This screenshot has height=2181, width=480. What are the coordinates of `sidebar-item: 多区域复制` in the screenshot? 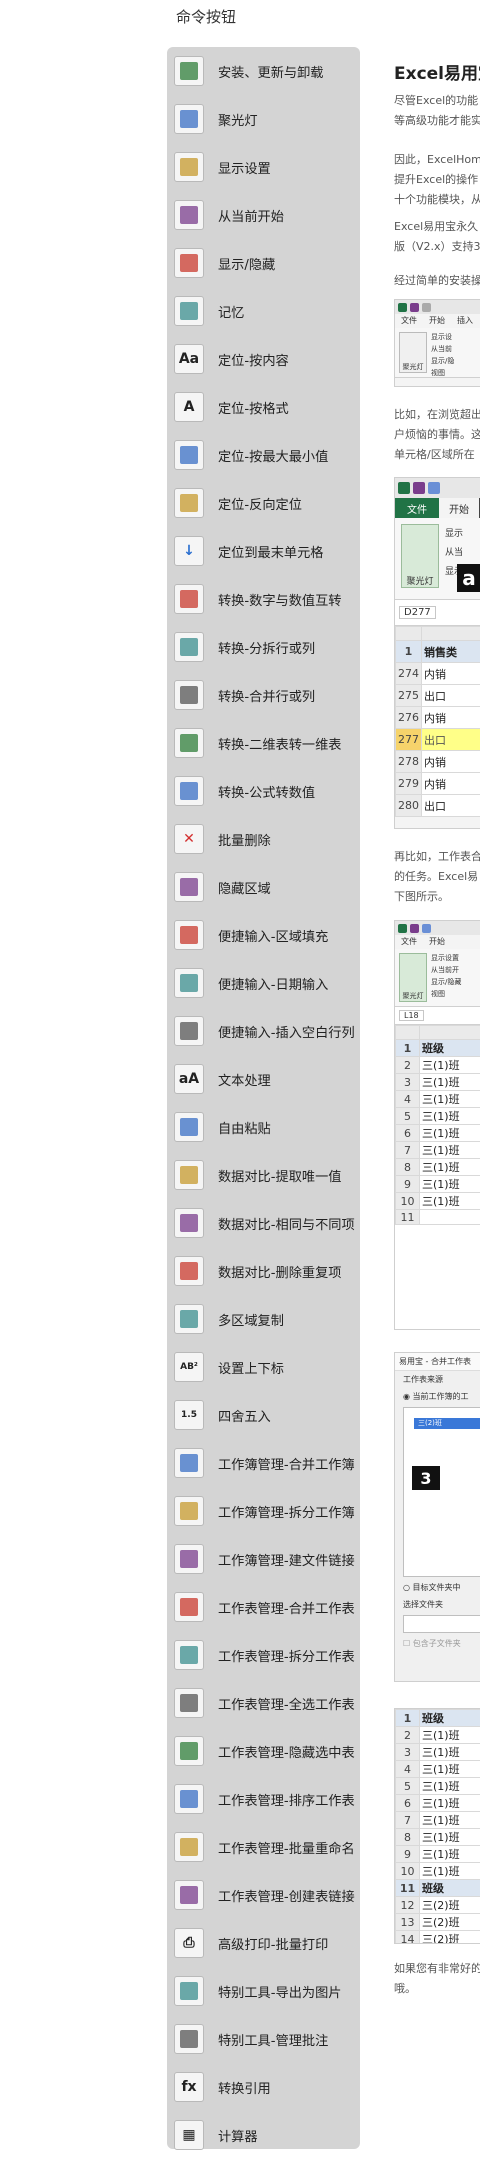 It's located at (263, 1319).